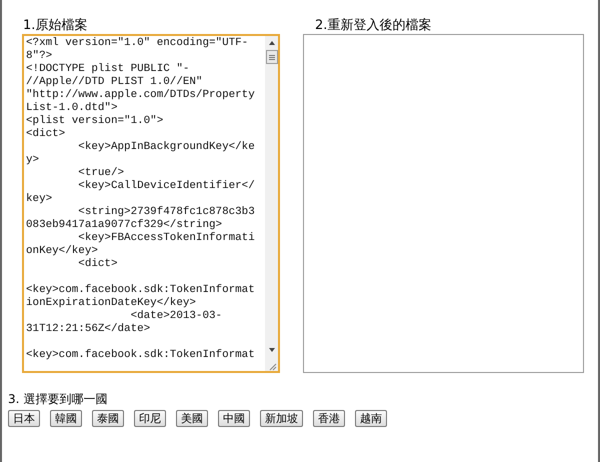  What do you see at coordinates (24, 418) in the screenshot?
I see `country-button: 日本` at bounding box center [24, 418].